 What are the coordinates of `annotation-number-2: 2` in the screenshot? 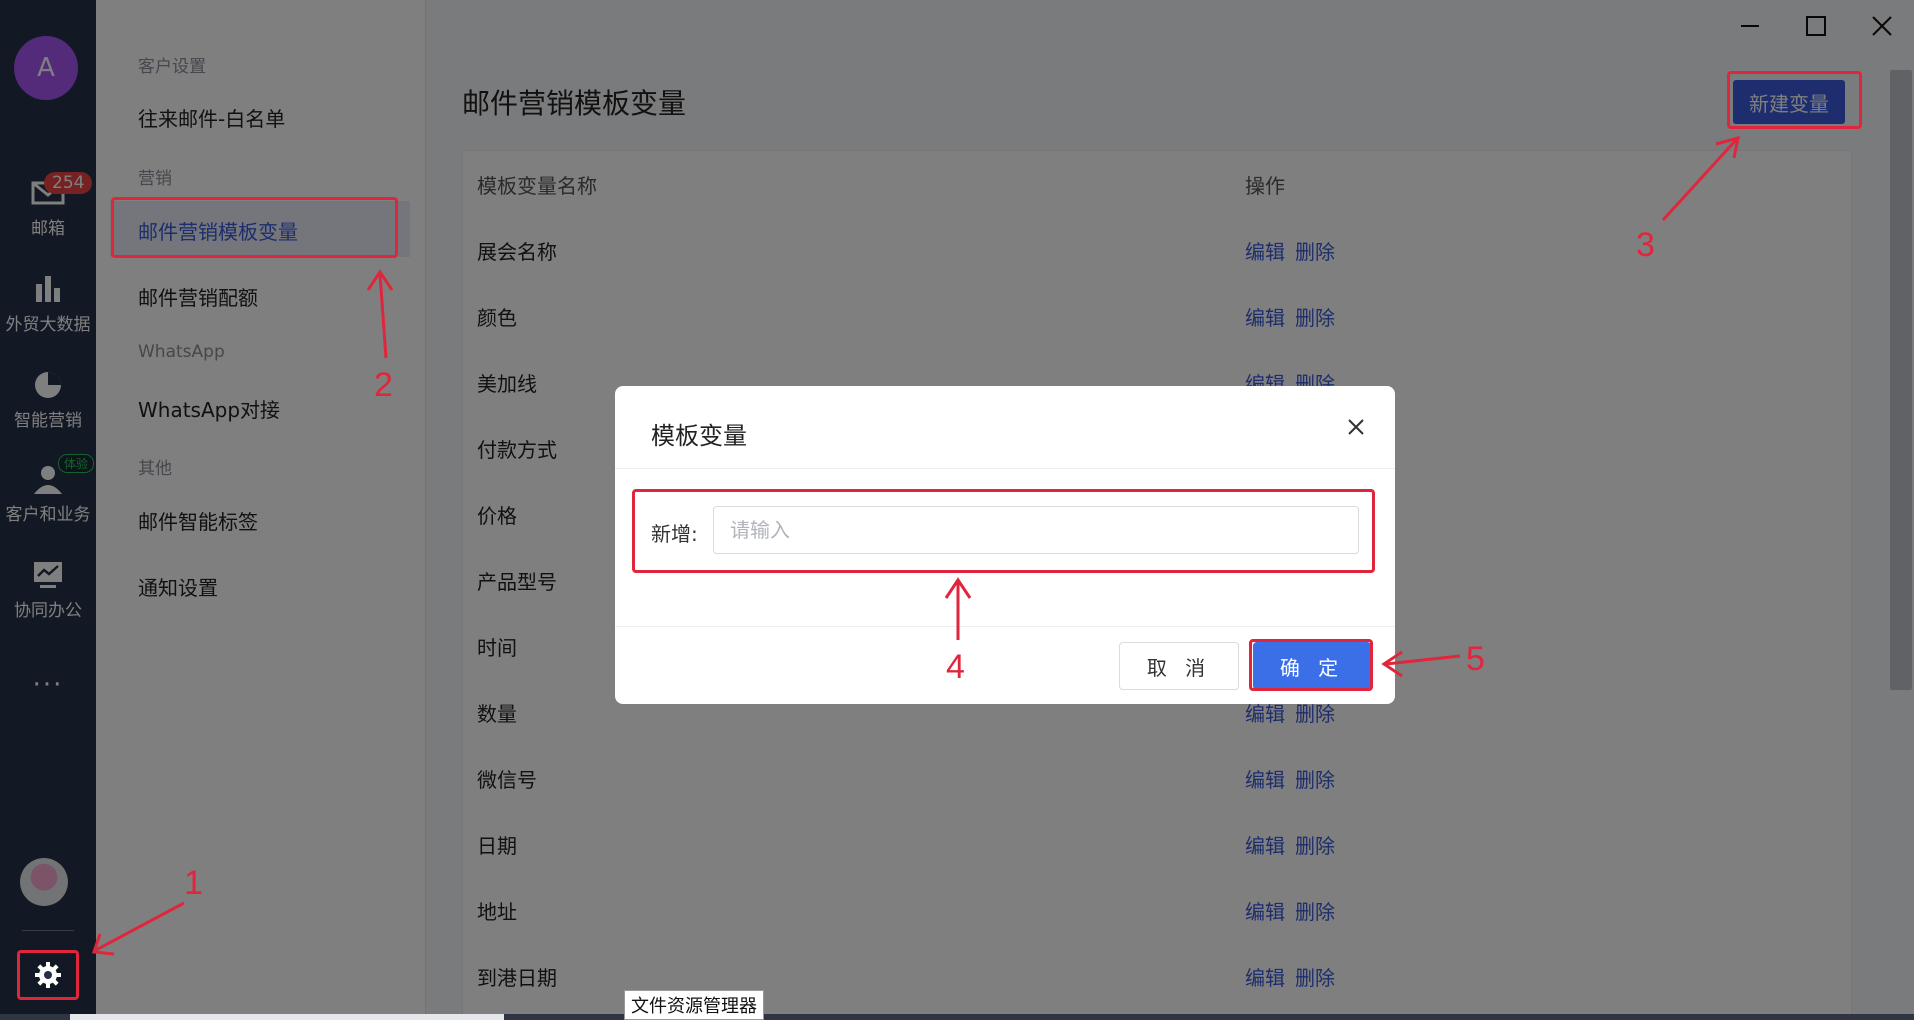 It's located at (383, 385).